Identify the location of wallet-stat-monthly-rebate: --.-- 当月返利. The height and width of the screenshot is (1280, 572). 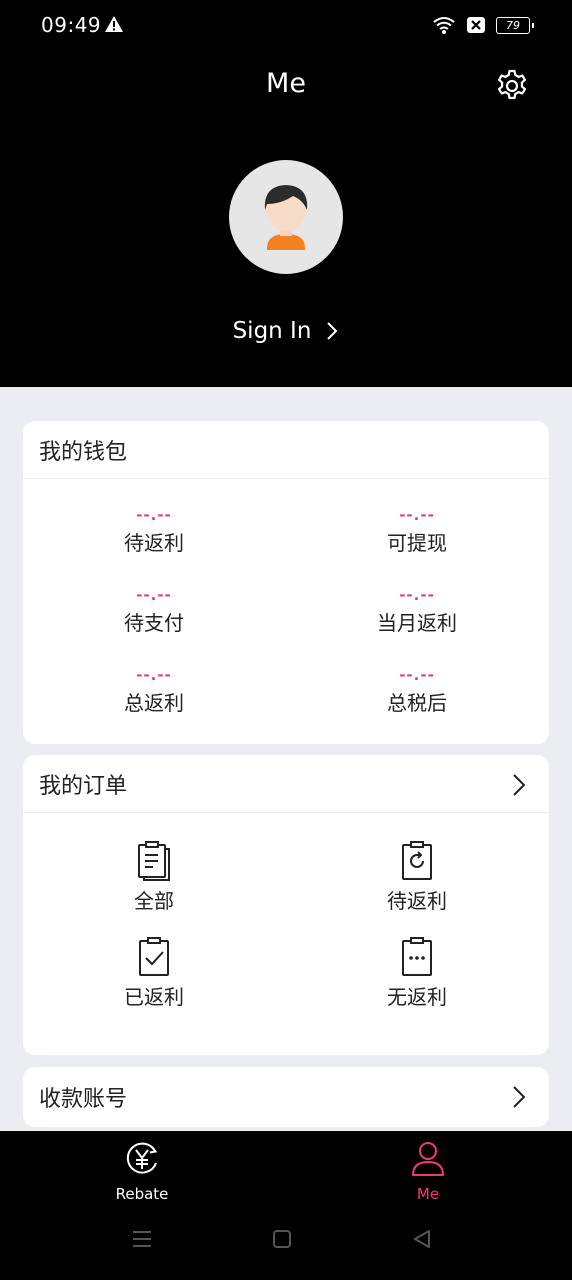
(417, 611).